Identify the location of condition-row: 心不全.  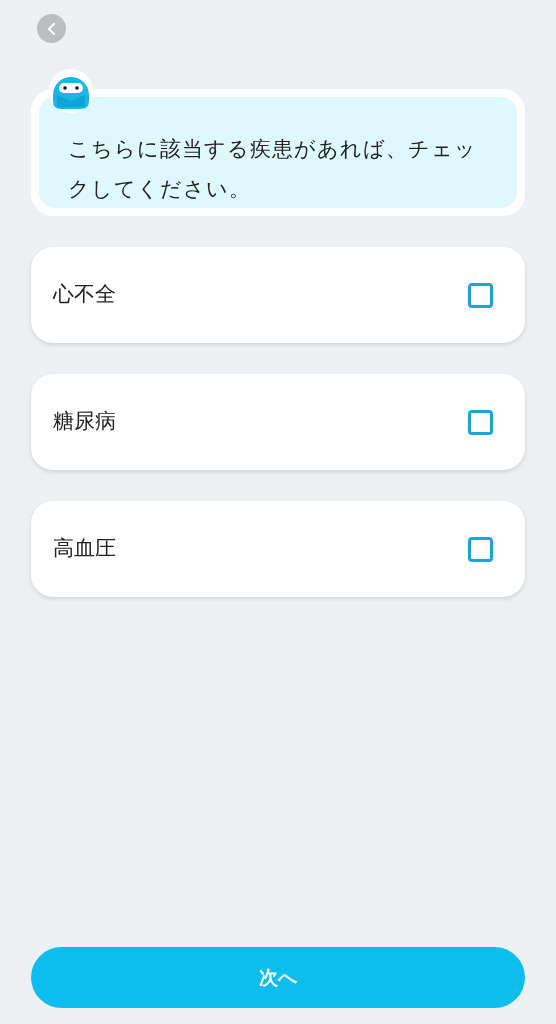
(278, 295).